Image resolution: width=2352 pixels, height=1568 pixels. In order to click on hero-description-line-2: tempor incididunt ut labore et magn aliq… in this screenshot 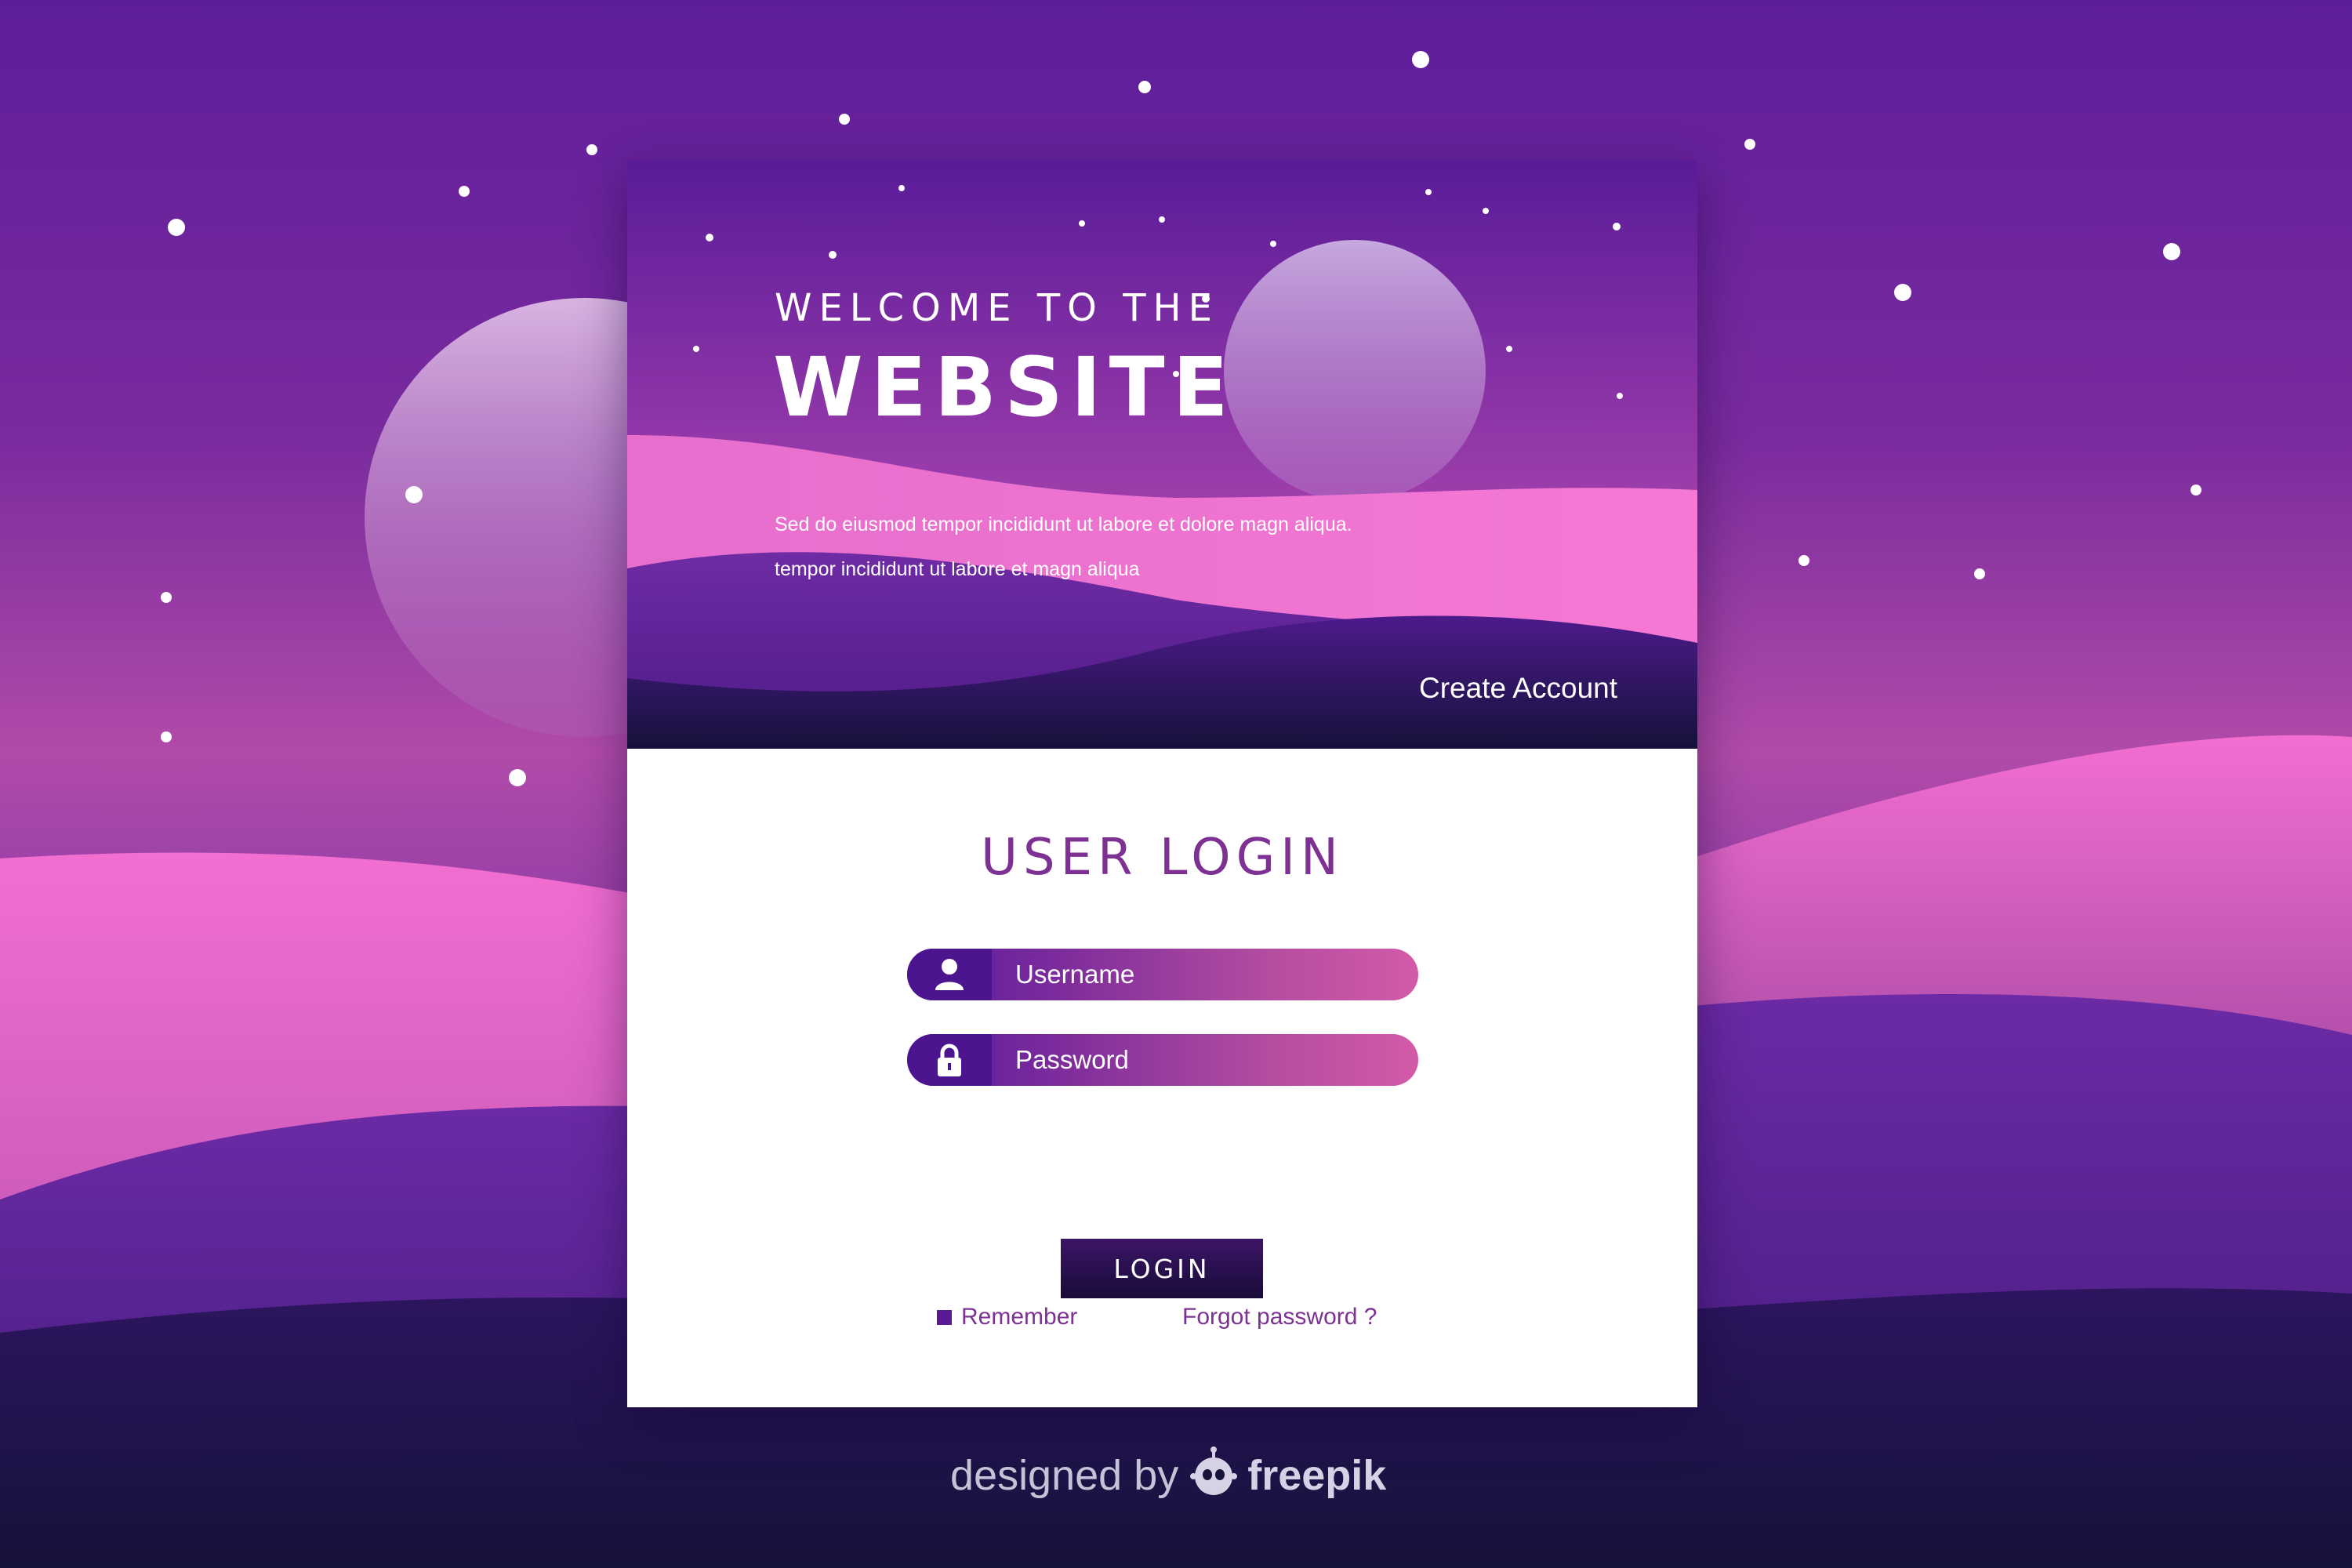, I will do `click(957, 569)`.